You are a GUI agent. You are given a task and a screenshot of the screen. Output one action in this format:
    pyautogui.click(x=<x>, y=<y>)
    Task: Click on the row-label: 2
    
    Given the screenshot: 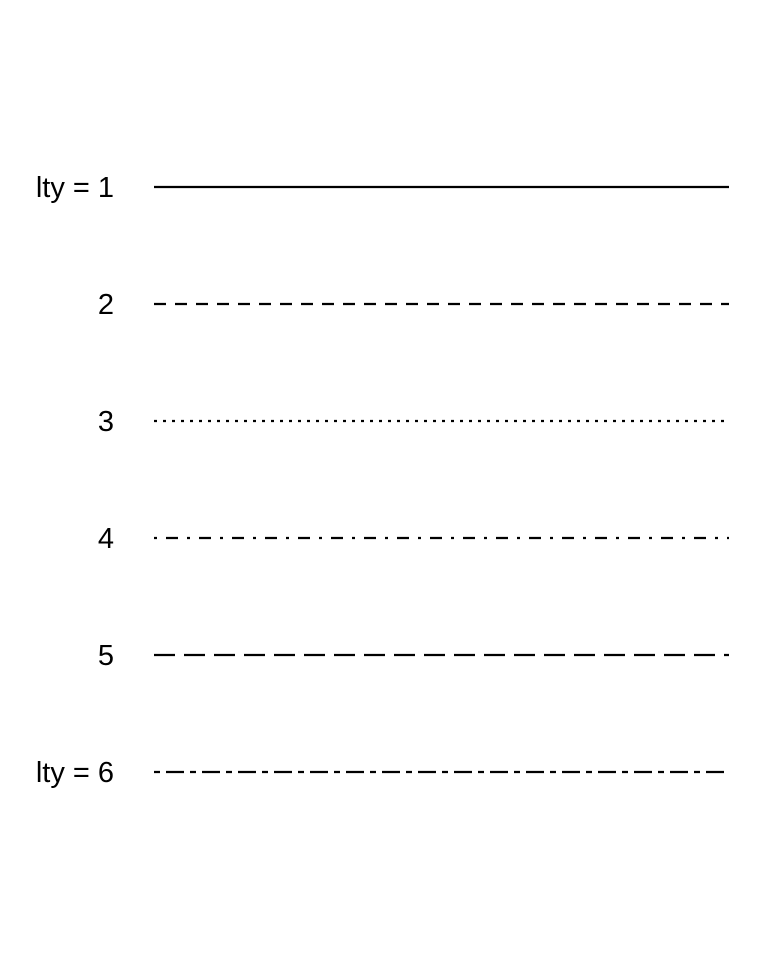 What is the action you would take?
    pyautogui.click(x=106, y=305)
    